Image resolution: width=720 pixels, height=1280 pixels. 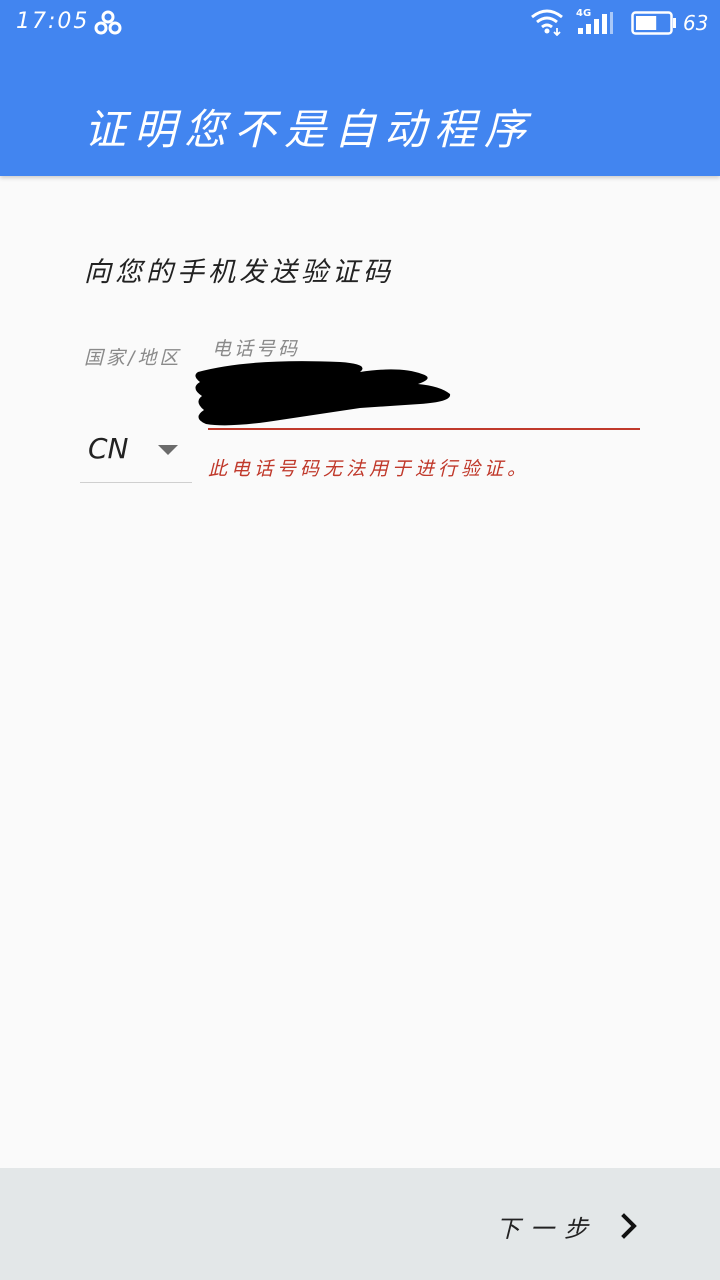 What do you see at coordinates (168, 450) in the screenshot?
I see `dropdown-arrow-icon` at bounding box center [168, 450].